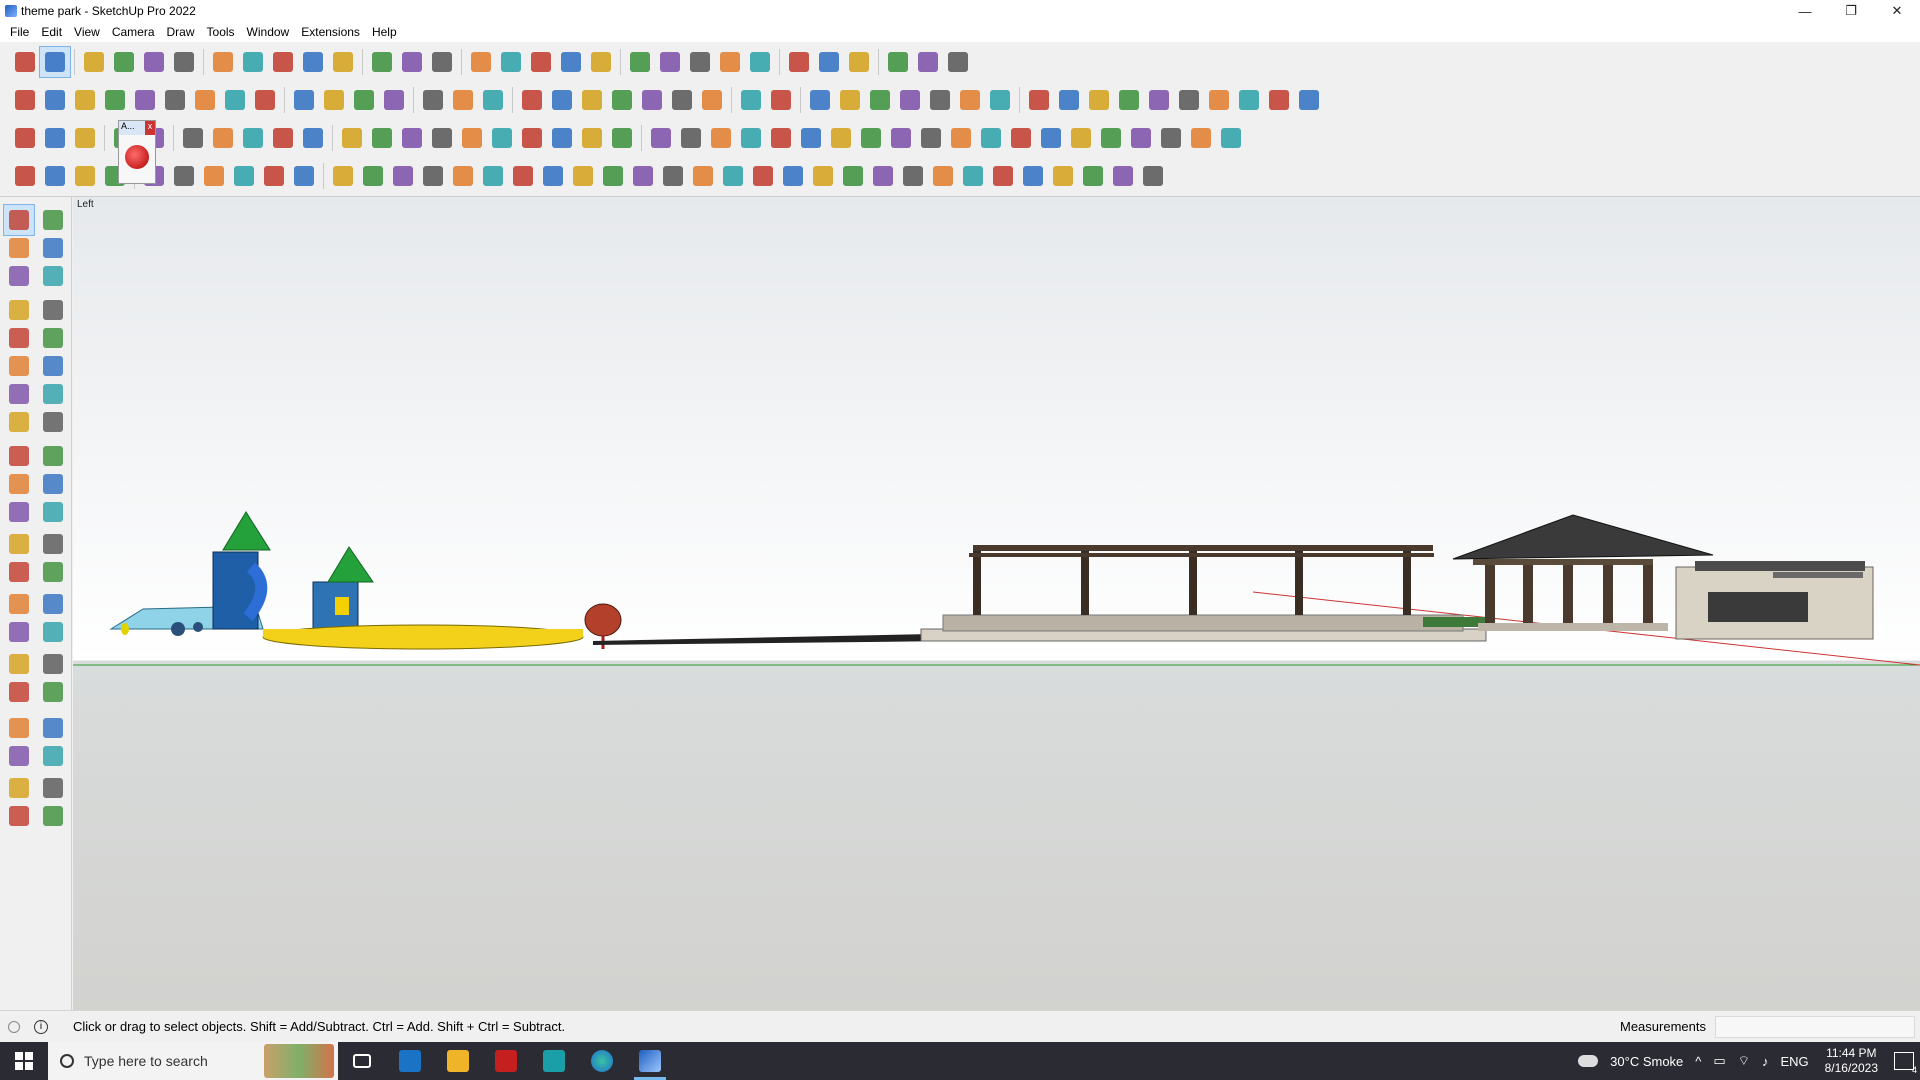 The image size is (1920, 1080). Describe the element at coordinates (958, 62) in the screenshot. I see `ruby-button` at that location.